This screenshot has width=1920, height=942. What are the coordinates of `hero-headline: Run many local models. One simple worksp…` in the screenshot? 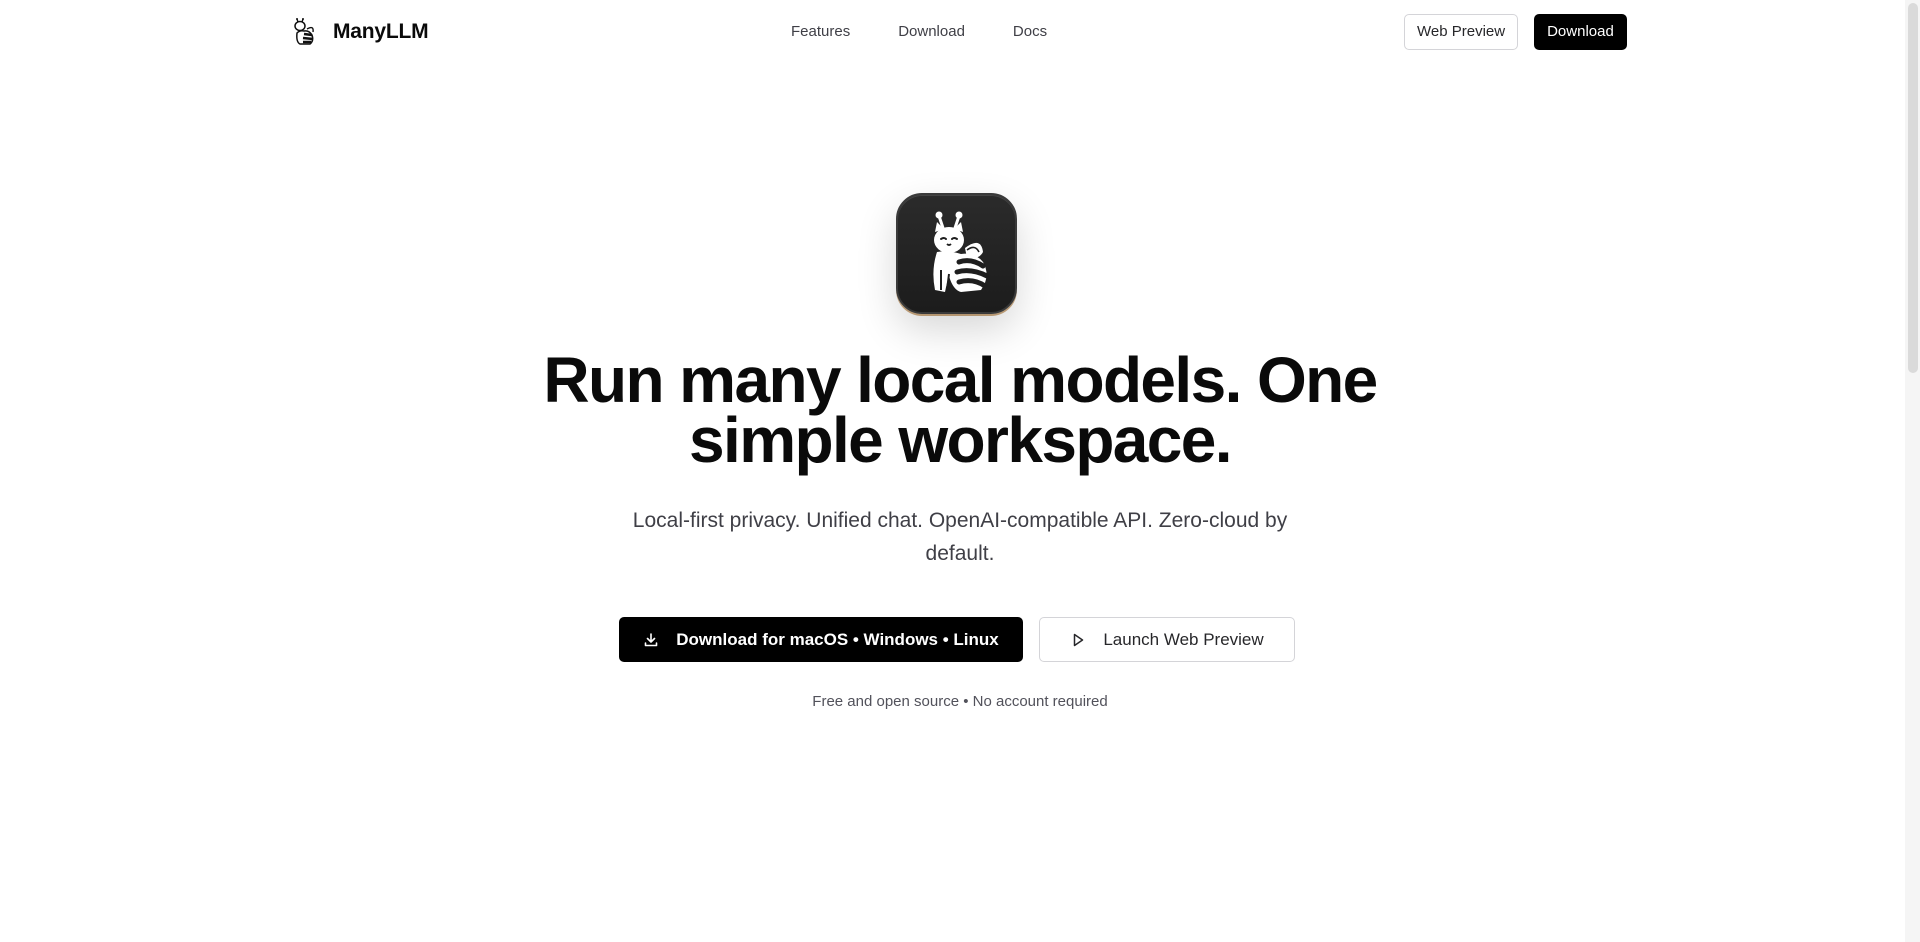 It's located at (960, 410).